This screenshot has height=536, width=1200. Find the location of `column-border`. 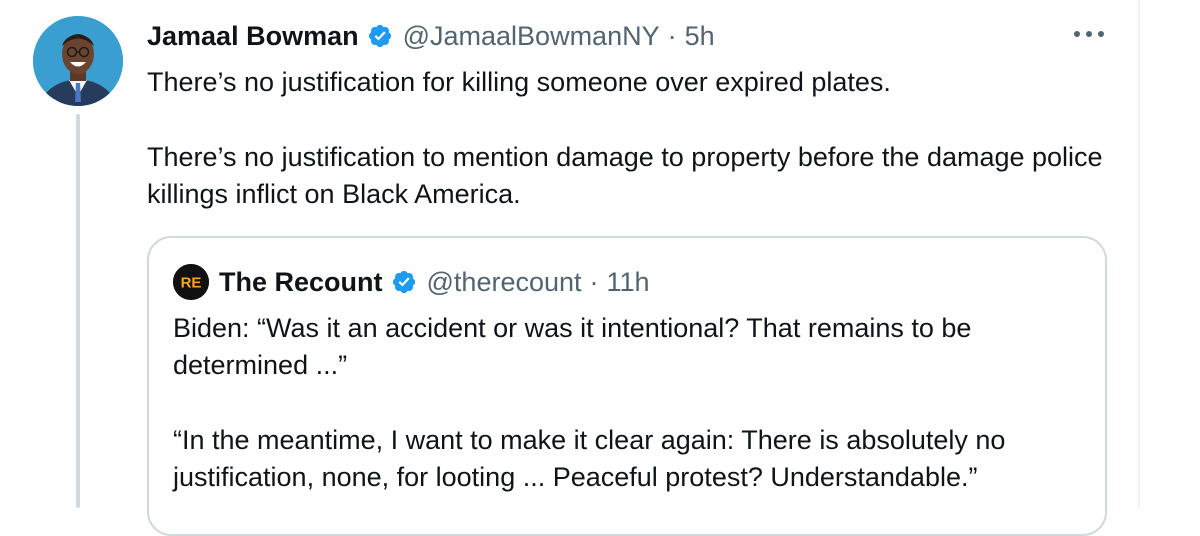

column-border is located at coordinates (1139, 254).